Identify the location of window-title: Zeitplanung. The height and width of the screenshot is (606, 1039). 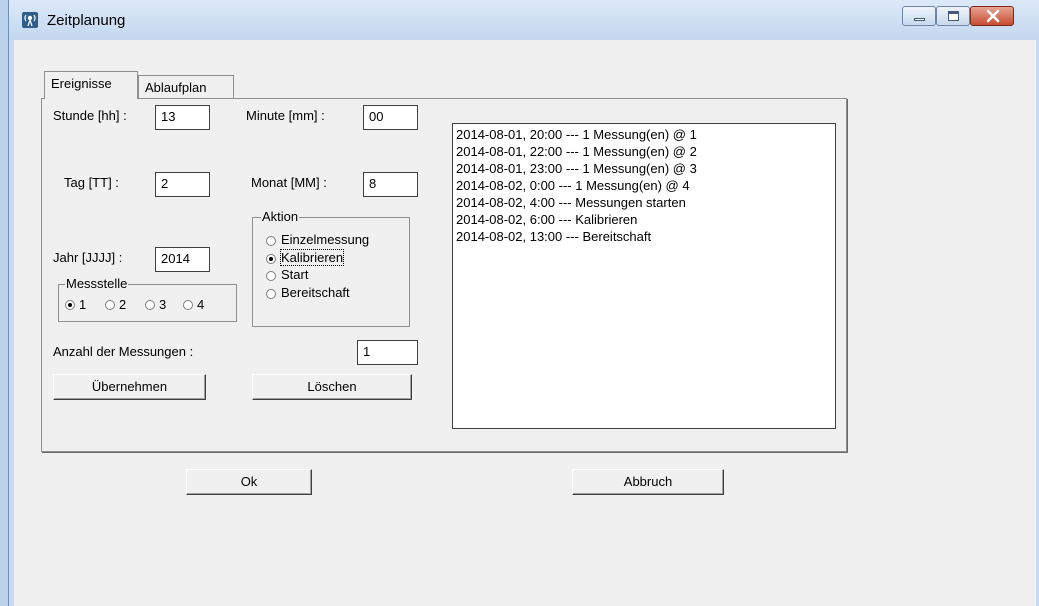
(86, 20).